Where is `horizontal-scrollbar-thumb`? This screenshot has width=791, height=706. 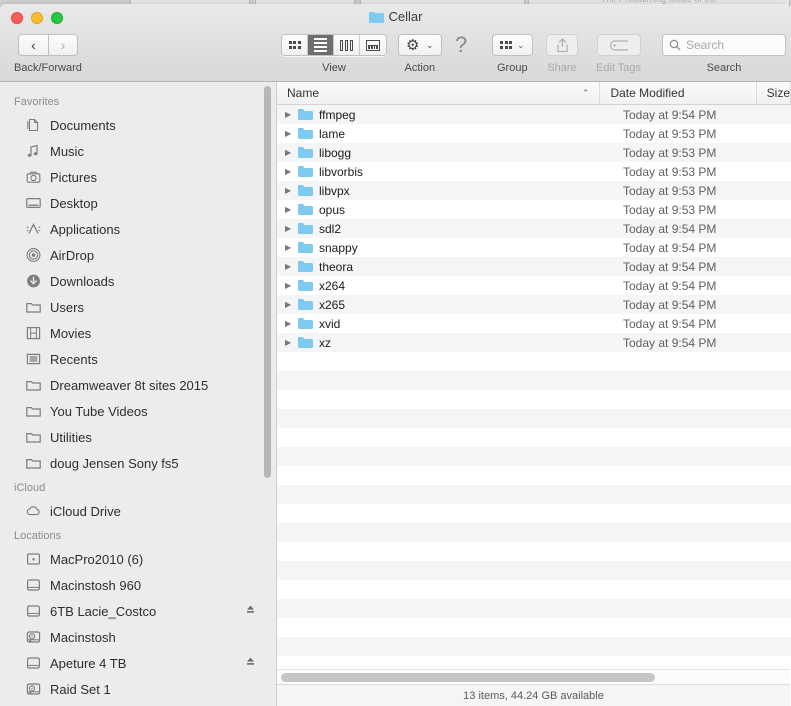 horizontal-scrollbar-thumb is located at coordinates (468, 677).